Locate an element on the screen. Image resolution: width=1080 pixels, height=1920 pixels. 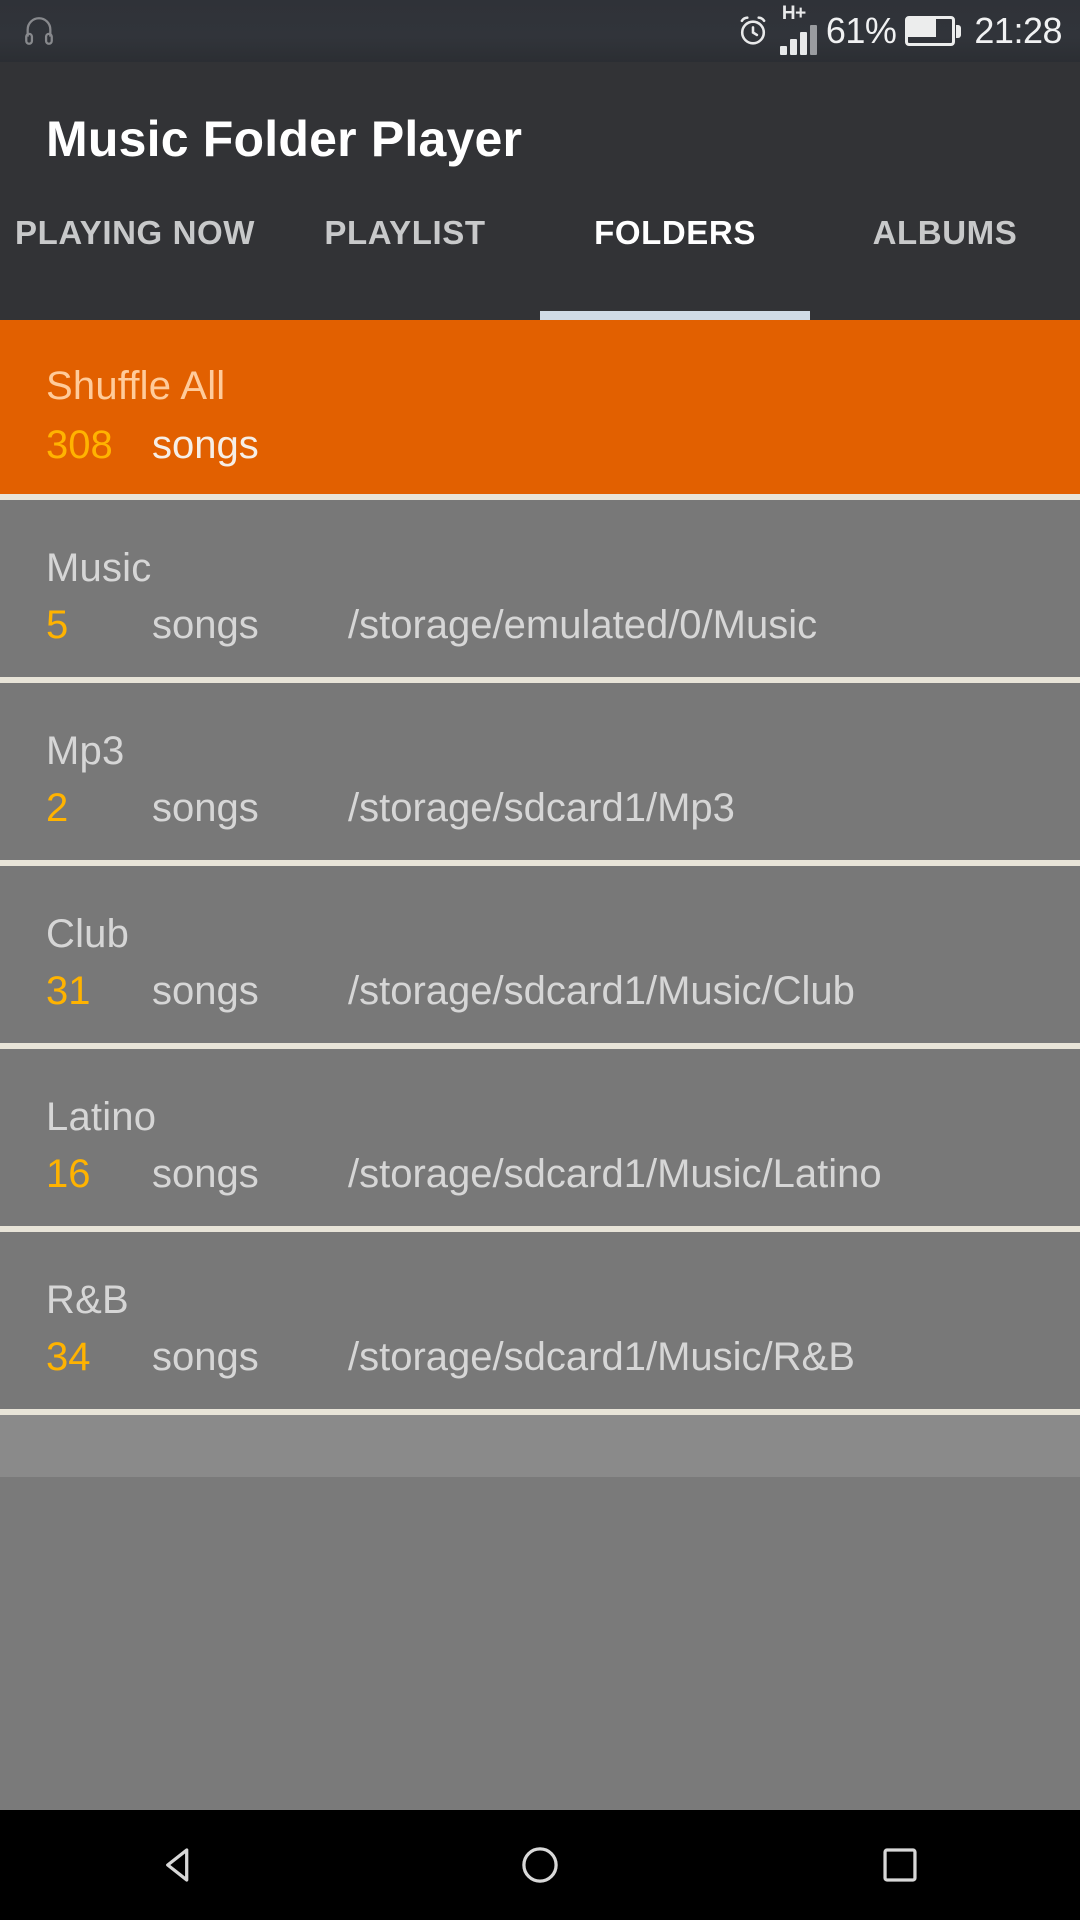
folder-meta: 31 songs /storage/sdcard1/Music/Club is located at coordinates (563, 991).